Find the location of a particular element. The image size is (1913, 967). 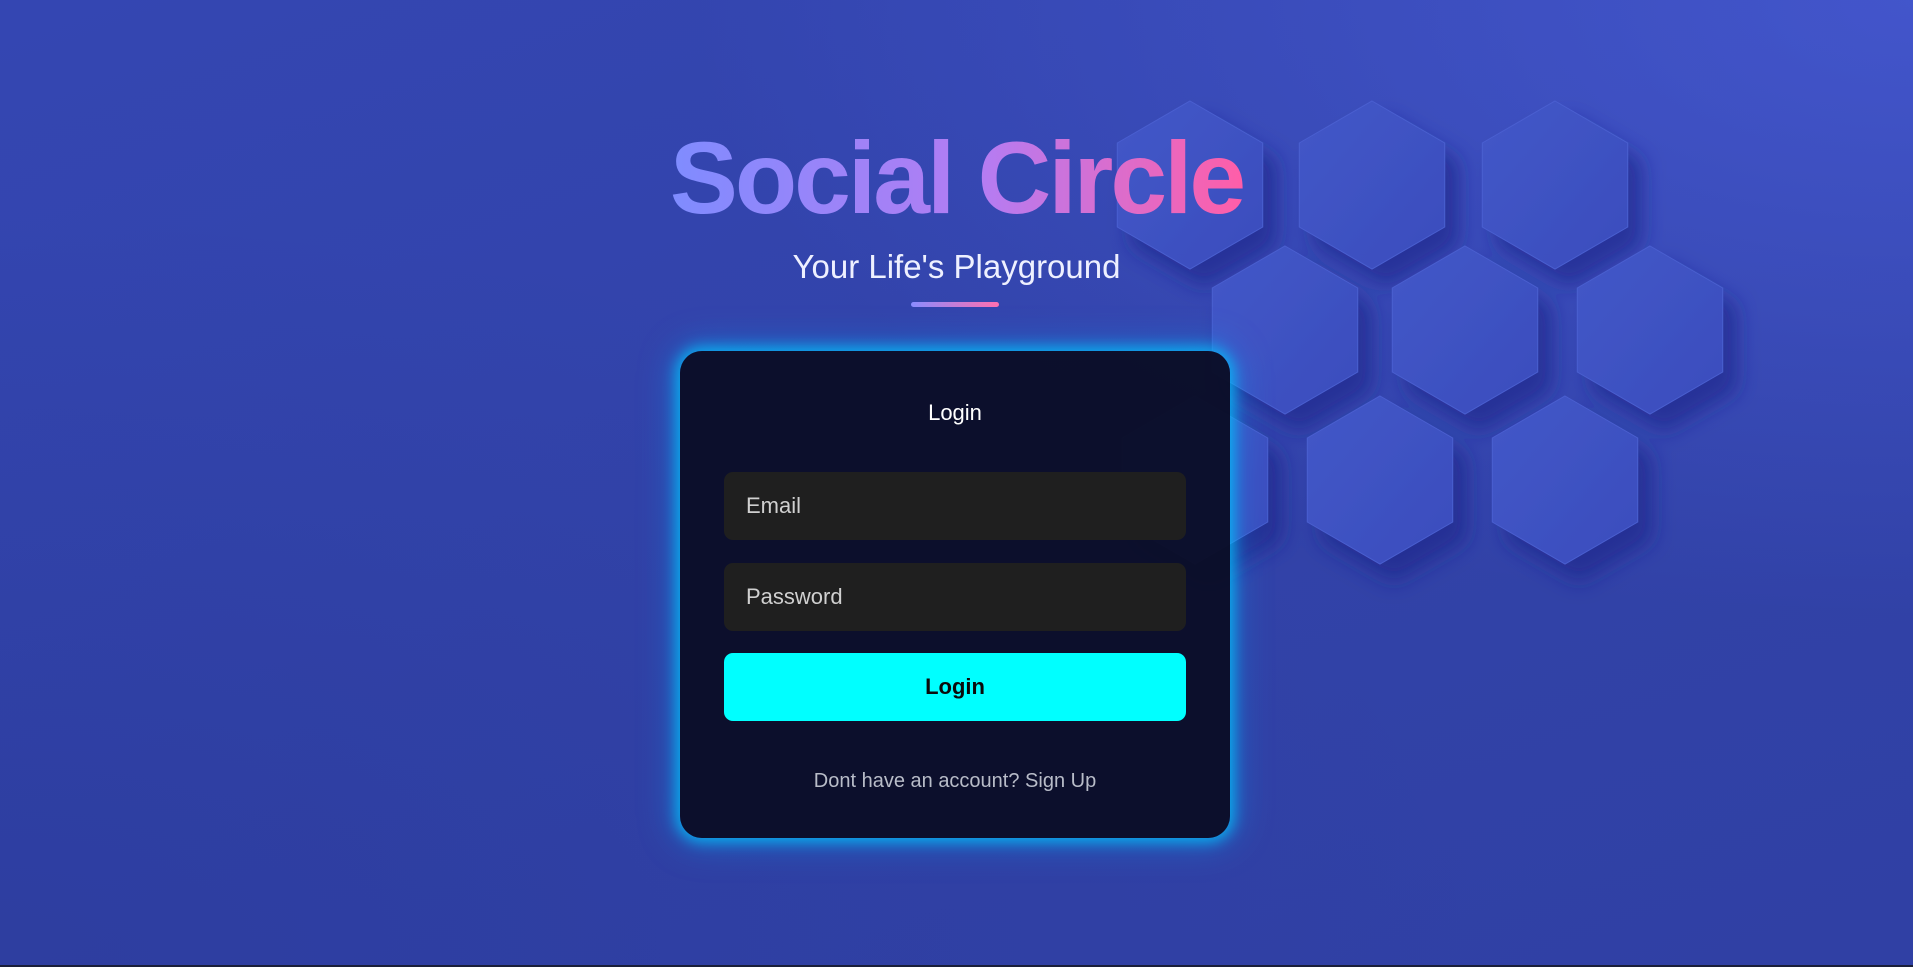

title-underline is located at coordinates (955, 304).